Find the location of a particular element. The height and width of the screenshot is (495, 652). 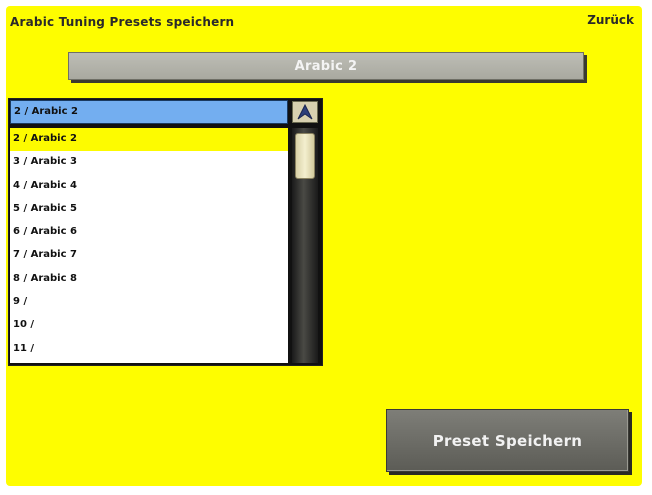

back-button: Zurück is located at coordinates (610, 20).